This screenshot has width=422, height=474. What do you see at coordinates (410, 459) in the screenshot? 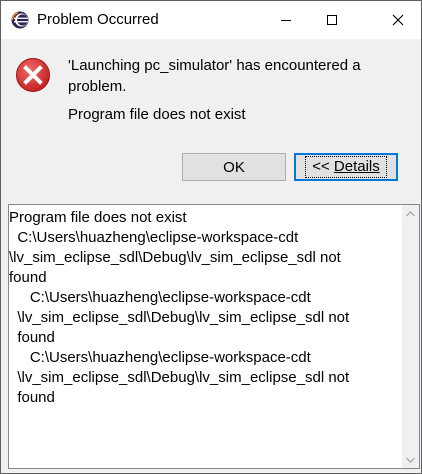
I see `chevron-down-icon` at bounding box center [410, 459].